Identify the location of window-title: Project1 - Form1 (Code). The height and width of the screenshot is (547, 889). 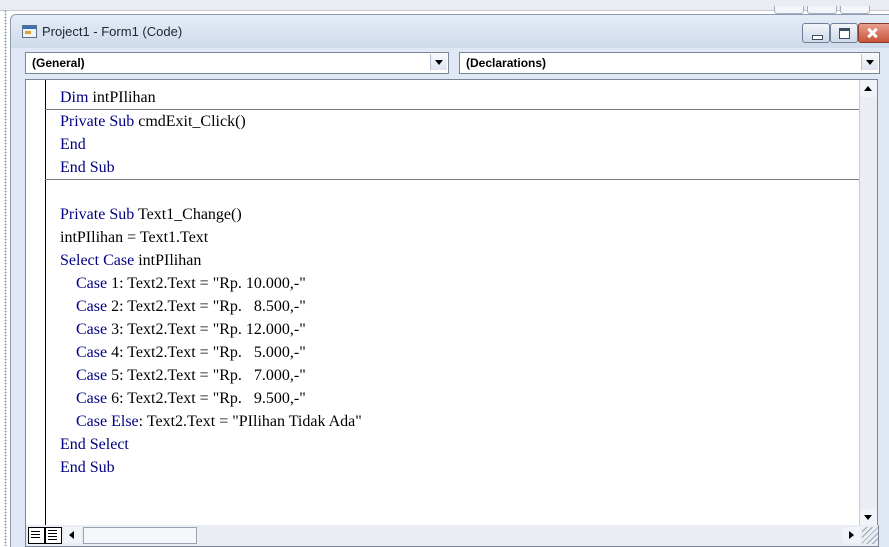
(112, 31).